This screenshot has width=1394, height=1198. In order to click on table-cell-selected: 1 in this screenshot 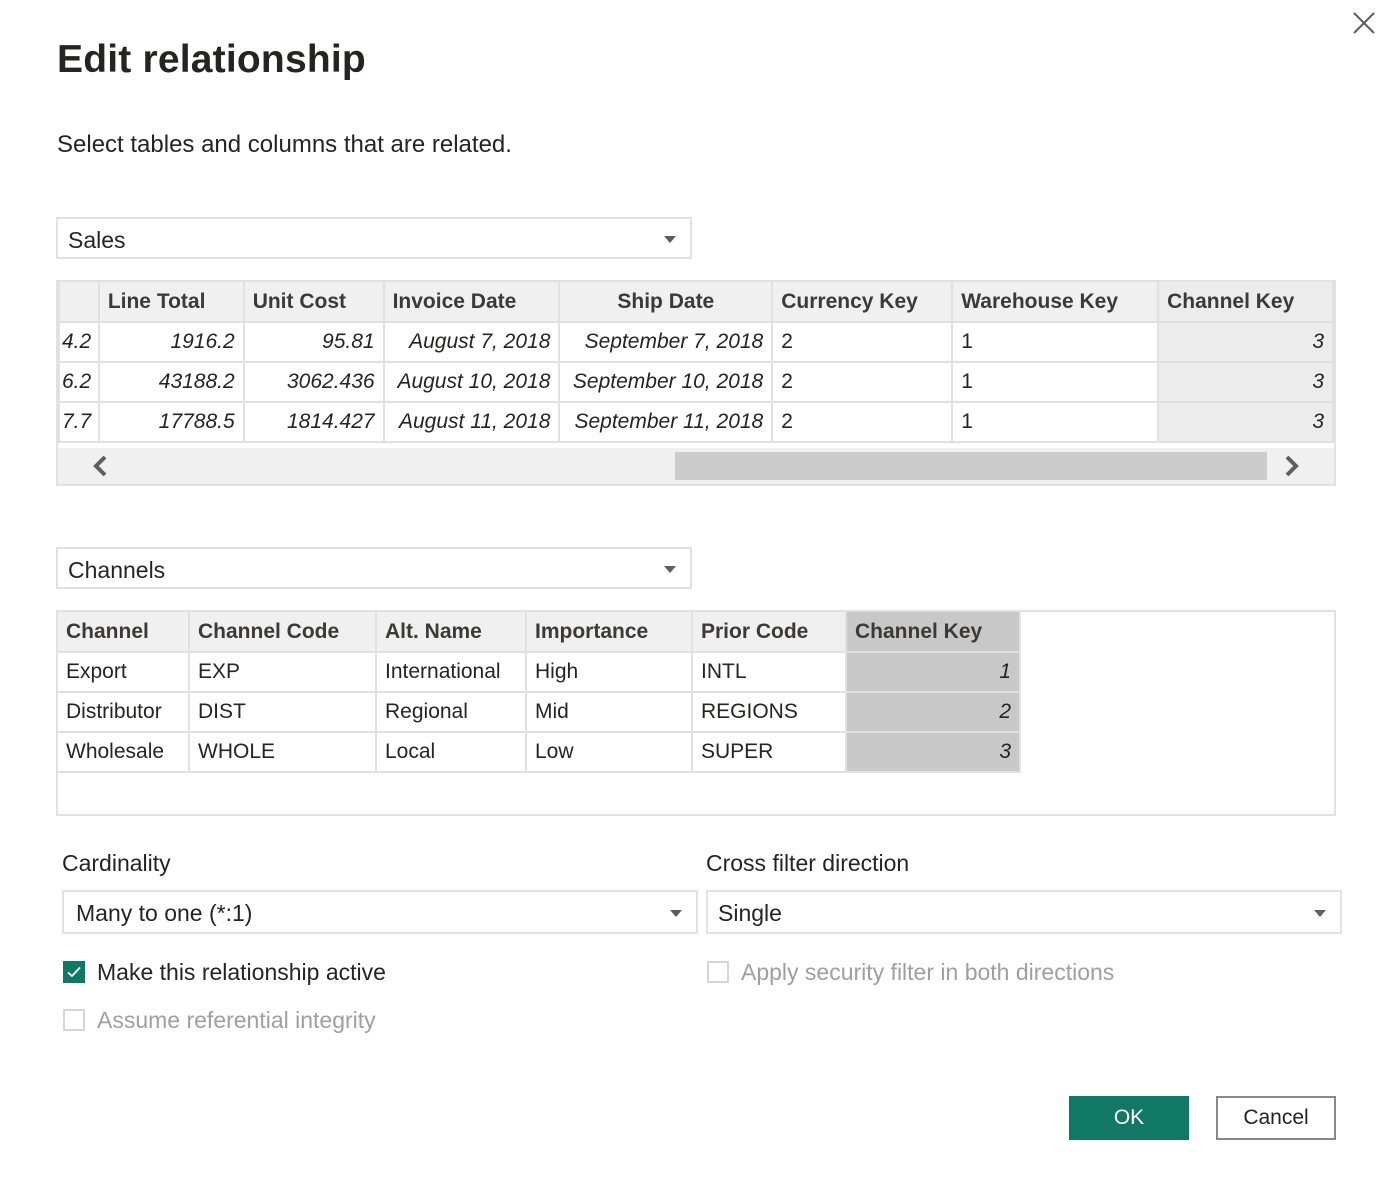, I will do `click(933, 672)`.